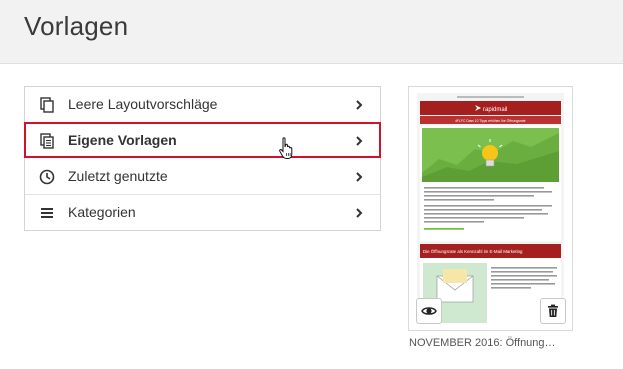  I want to click on menu-item-label: Zuletzt genutzte, so click(118, 176).